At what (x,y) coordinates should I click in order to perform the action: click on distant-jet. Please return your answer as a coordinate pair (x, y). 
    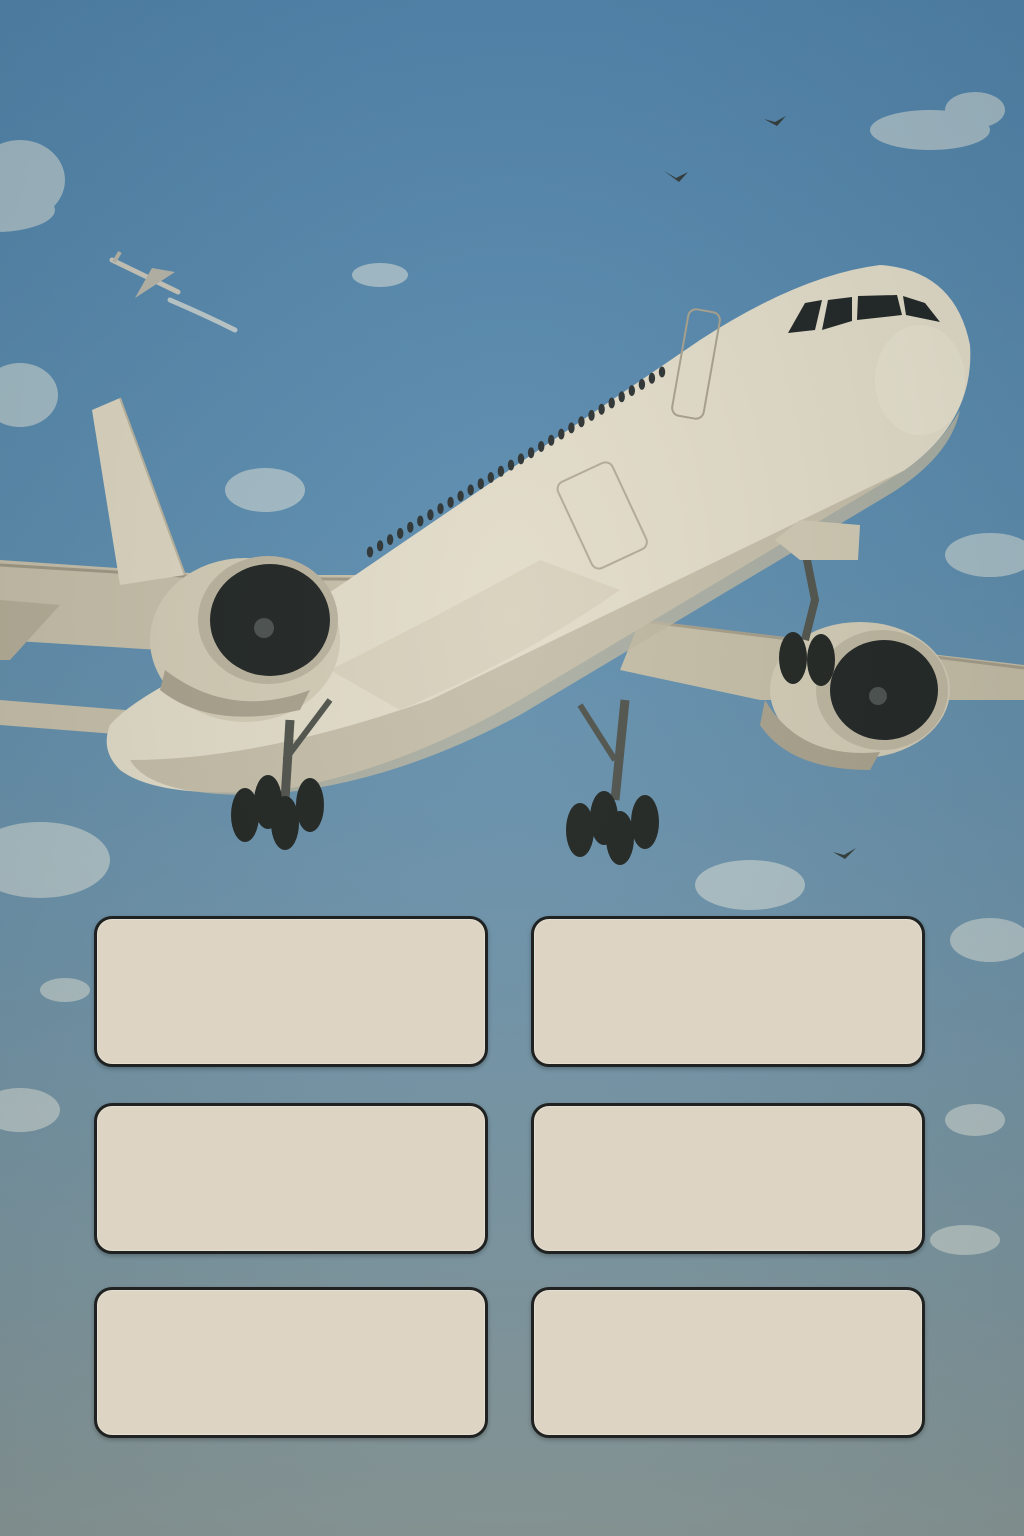
    Looking at the image, I should click on (173, 291).